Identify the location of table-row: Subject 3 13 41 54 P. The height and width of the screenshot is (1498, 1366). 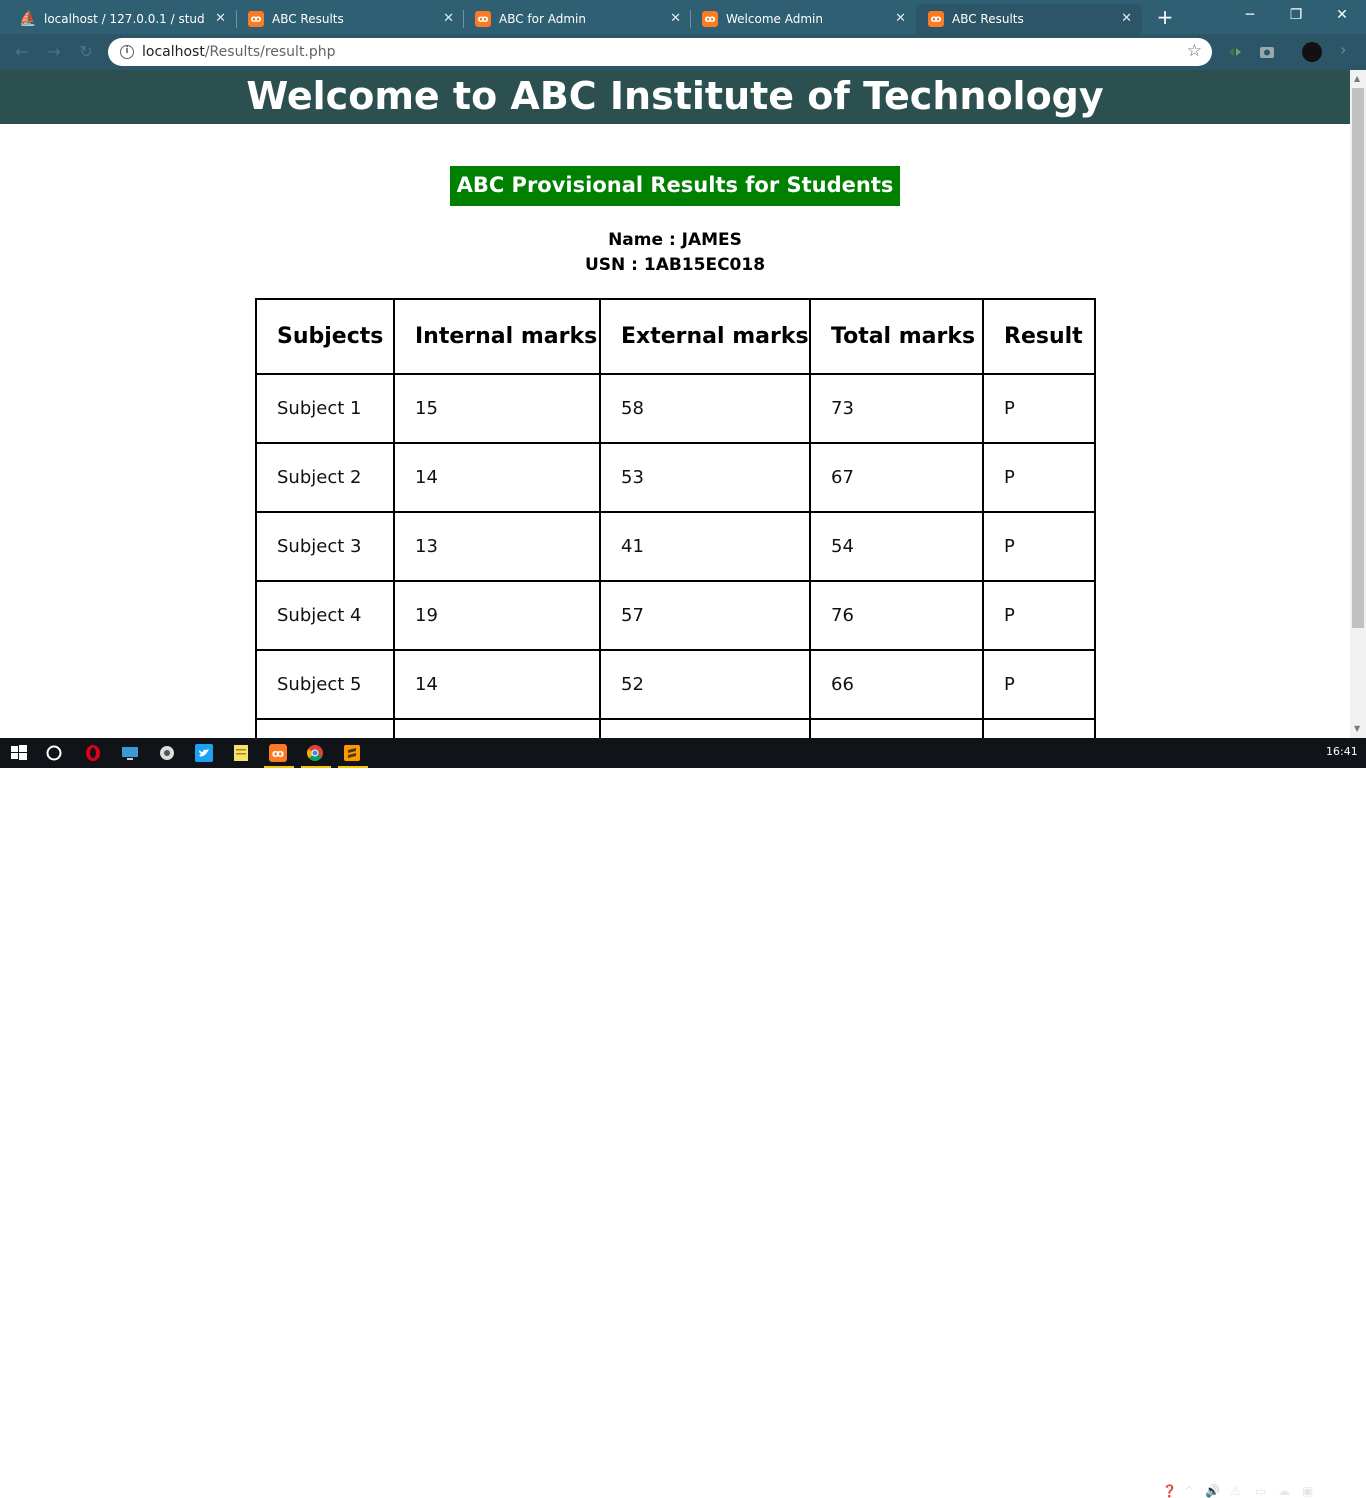
(675, 546).